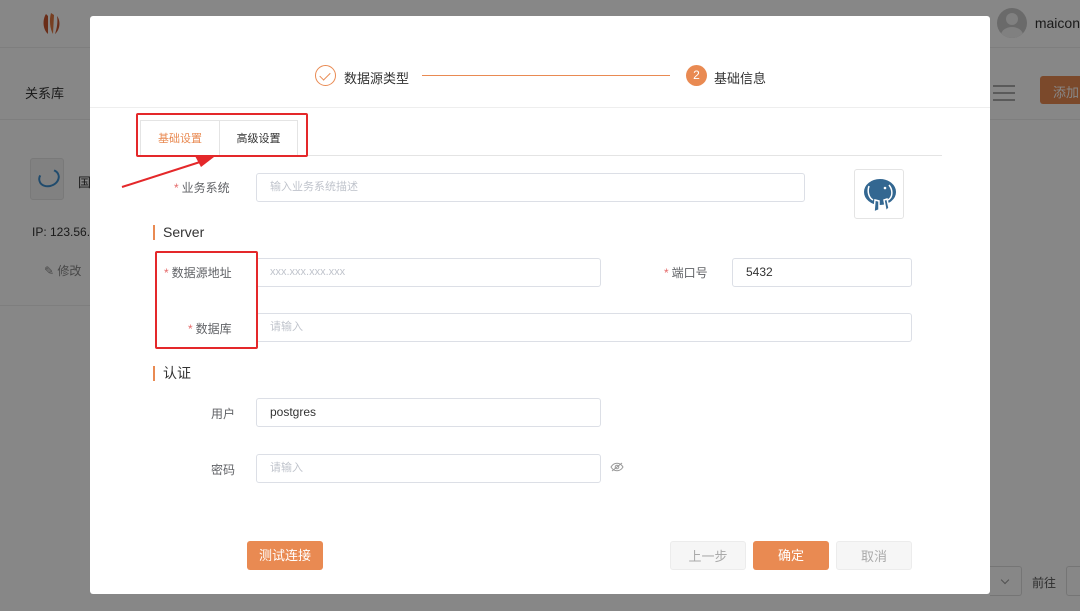  I want to click on test-connection-button: 测试连接, so click(285, 555).